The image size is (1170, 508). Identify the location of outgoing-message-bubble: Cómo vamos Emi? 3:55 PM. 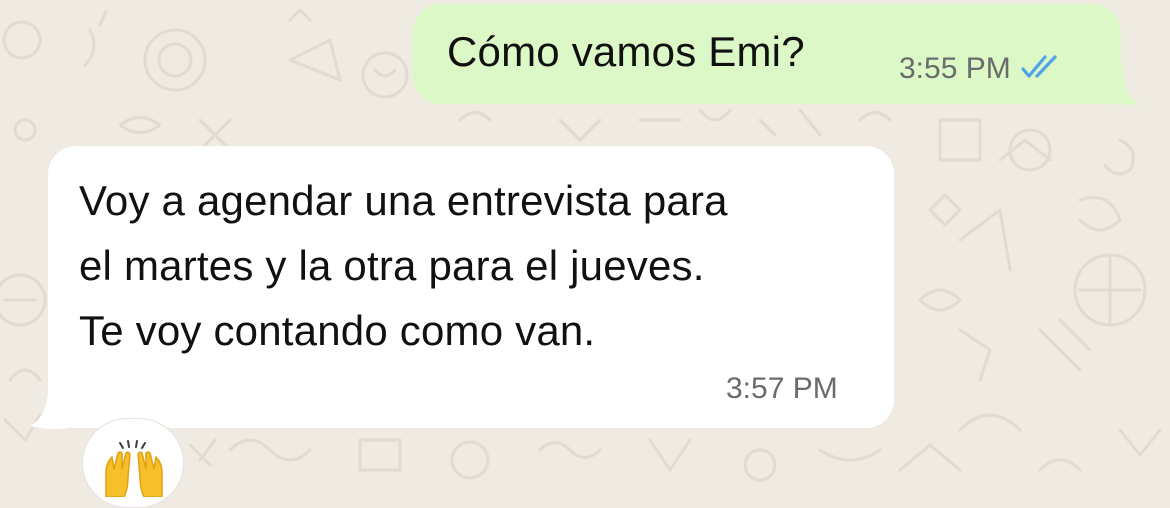
(767, 54).